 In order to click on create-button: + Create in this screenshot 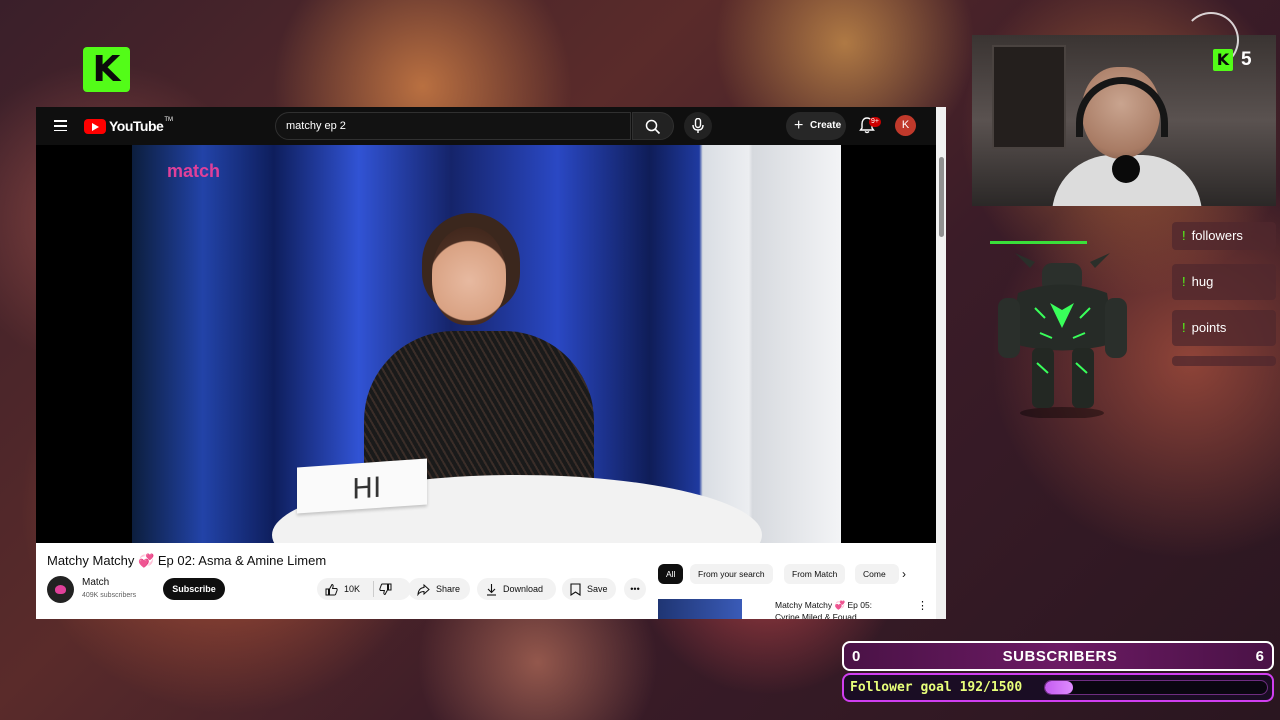, I will do `click(816, 126)`.